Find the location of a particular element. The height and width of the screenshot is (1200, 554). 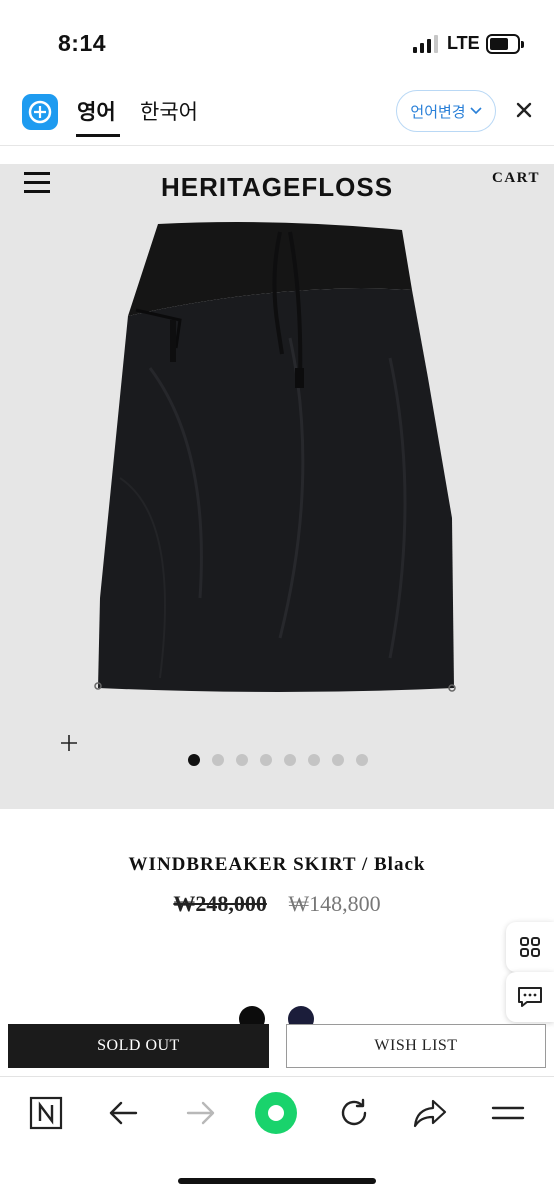

gallery-pagination is located at coordinates (278, 760).